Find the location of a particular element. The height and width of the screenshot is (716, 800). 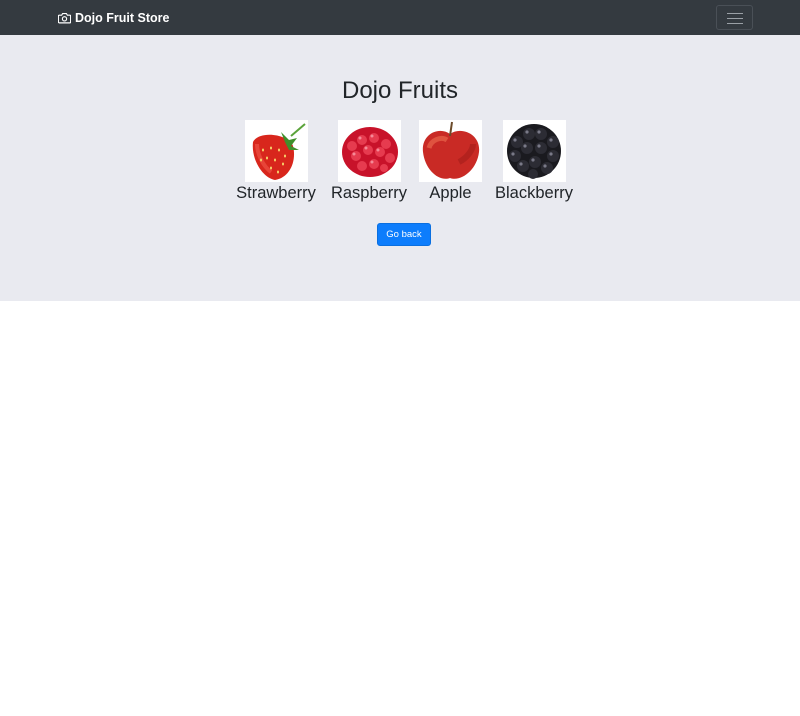

fruit-name: Apple is located at coordinates (450, 193).